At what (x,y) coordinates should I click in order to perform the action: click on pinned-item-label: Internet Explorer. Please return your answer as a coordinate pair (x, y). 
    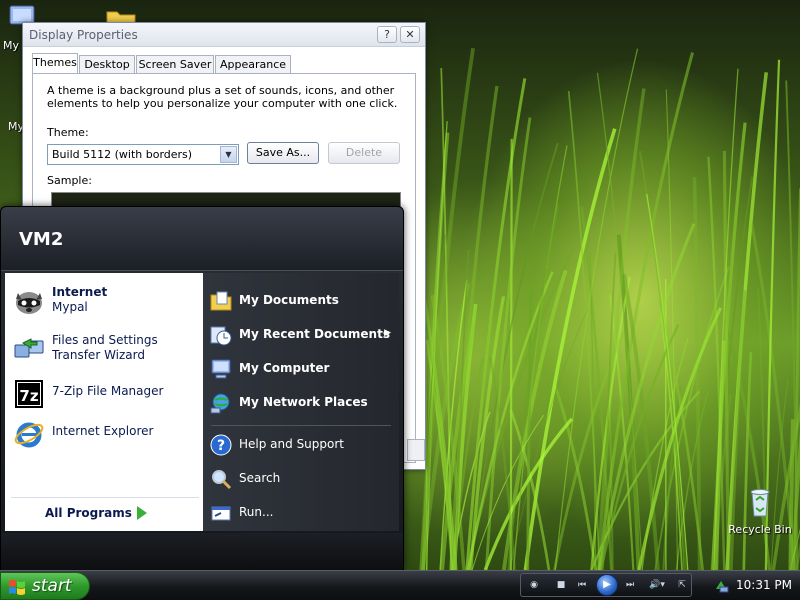
    Looking at the image, I should click on (103, 431).